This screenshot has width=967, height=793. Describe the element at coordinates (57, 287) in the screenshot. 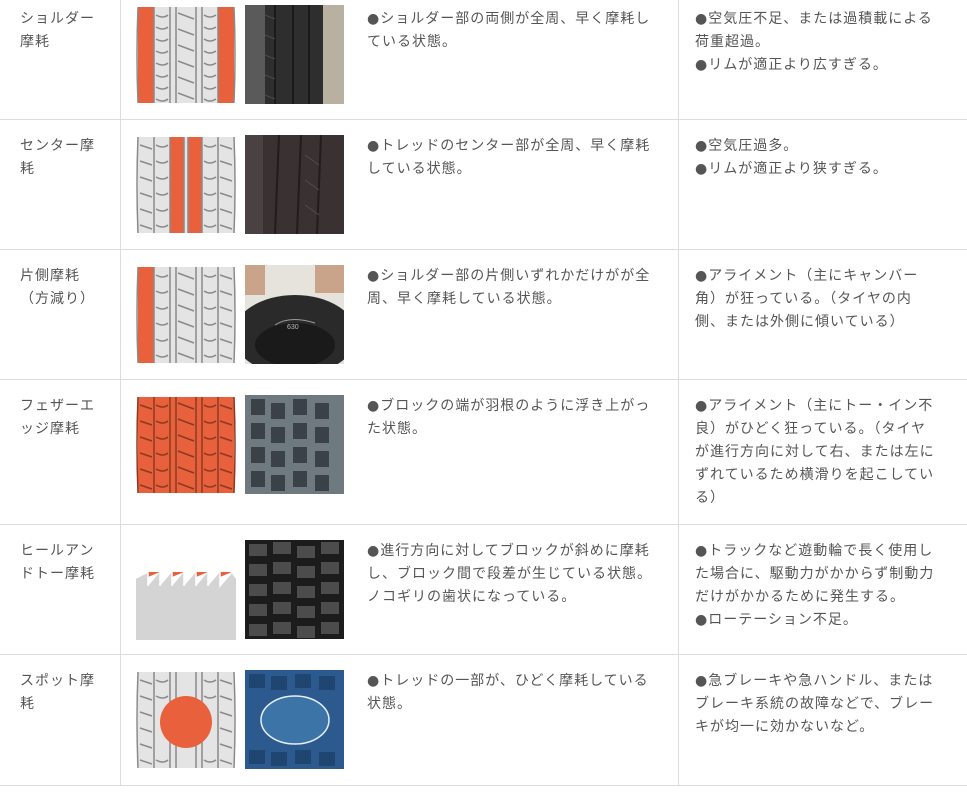

I see `wear-type-name: 片側摩耗 （方減り）` at that location.